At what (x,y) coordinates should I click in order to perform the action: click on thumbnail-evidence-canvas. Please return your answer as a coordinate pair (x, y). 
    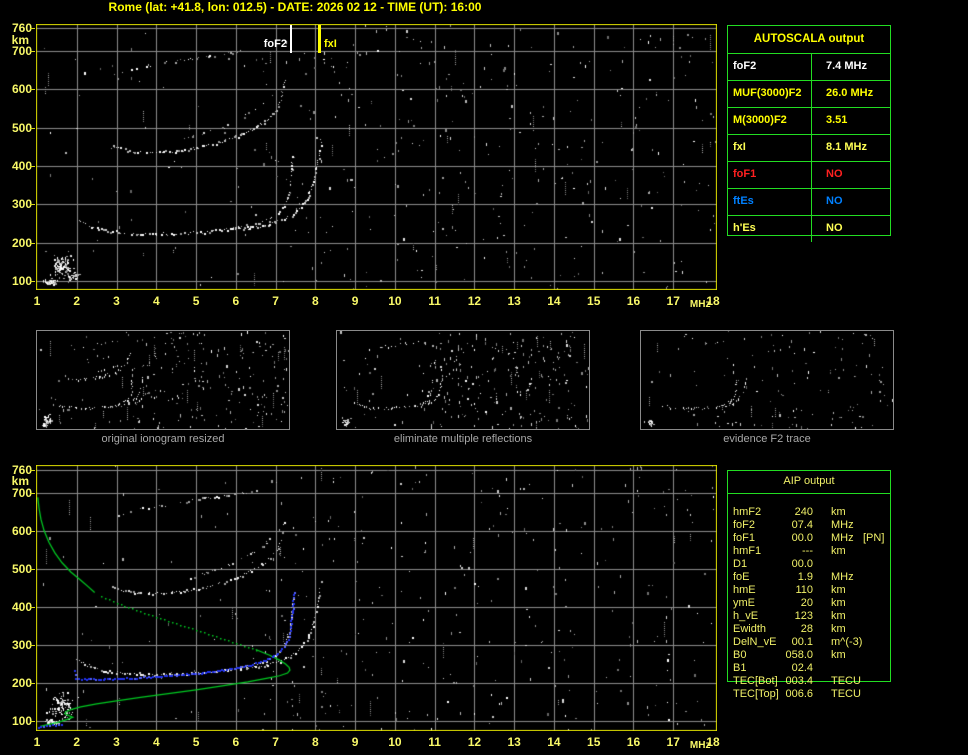
    Looking at the image, I should click on (767, 380).